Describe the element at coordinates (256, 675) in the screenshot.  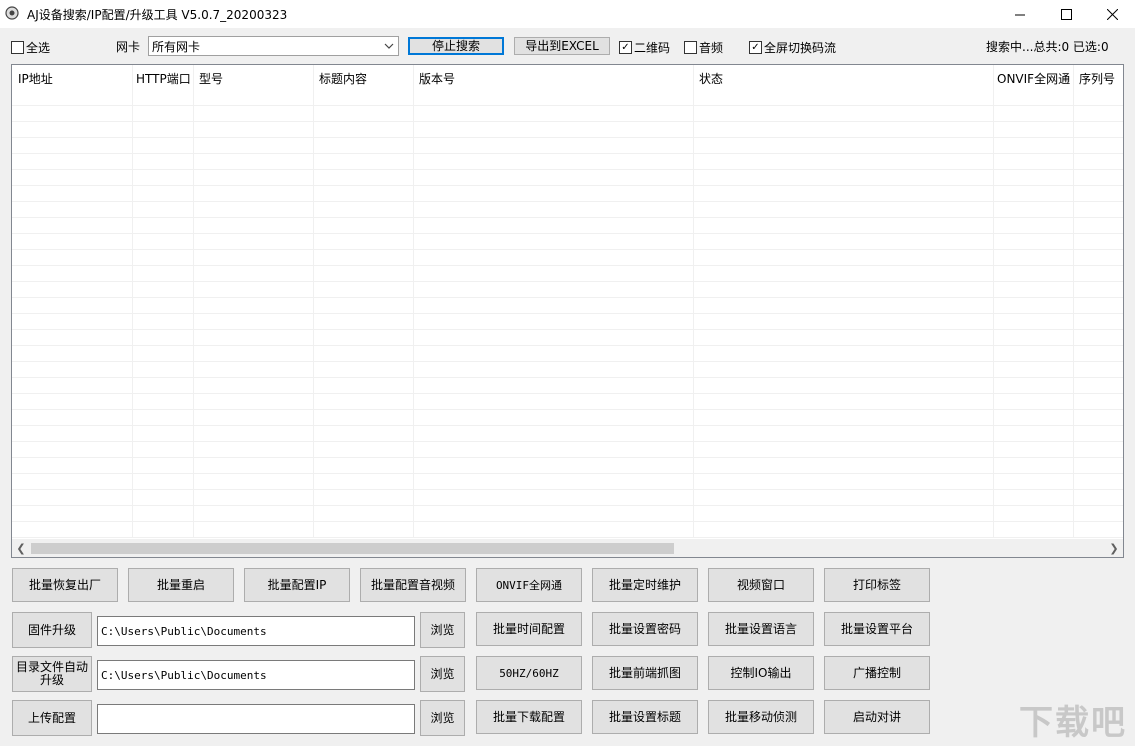
I see `dir-path-input: C:\Users\Public\Documents` at that location.